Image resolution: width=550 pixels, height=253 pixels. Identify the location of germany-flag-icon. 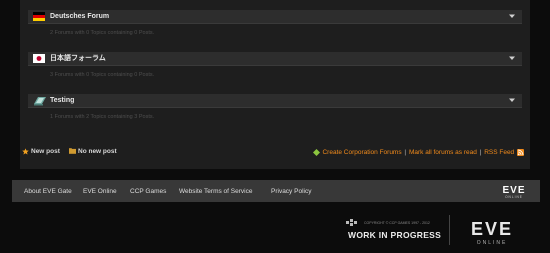
(39, 16).